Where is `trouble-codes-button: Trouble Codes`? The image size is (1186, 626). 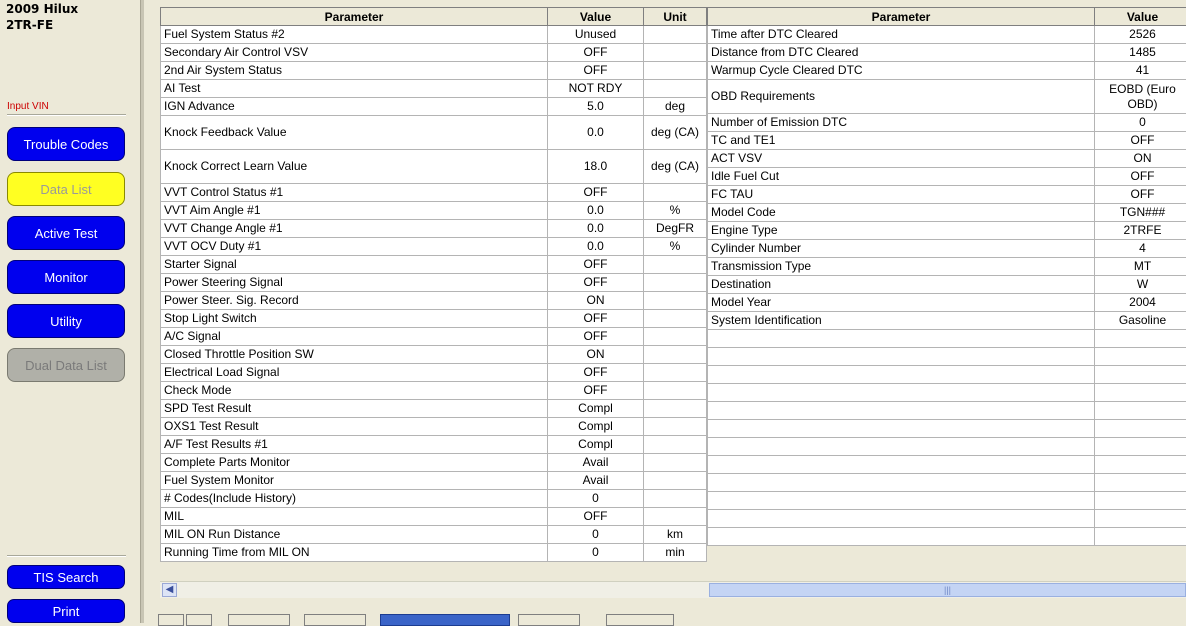 trouble-codes-button: Trouble Codes is located at coordinates (66, 144).